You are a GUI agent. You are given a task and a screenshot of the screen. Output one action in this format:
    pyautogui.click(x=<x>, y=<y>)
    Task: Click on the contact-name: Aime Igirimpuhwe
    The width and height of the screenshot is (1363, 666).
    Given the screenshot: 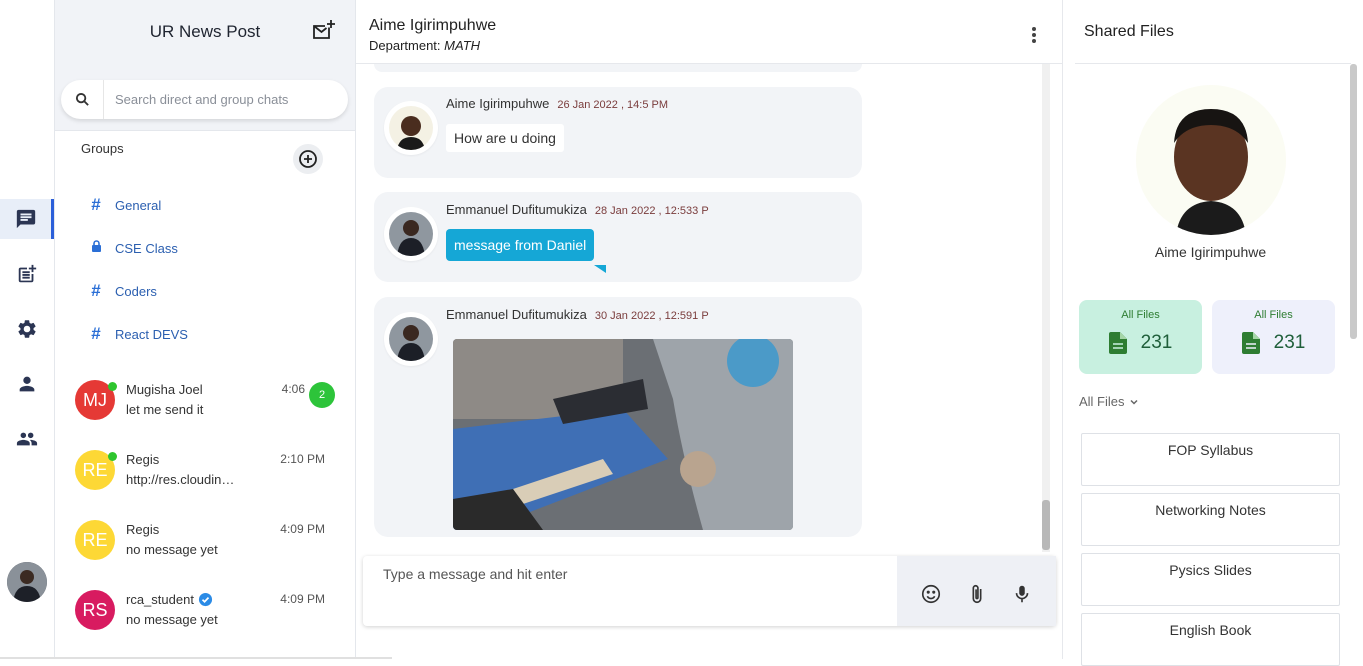 What is the action you would take?
    pyautogui.click(x=433, y=25)
    